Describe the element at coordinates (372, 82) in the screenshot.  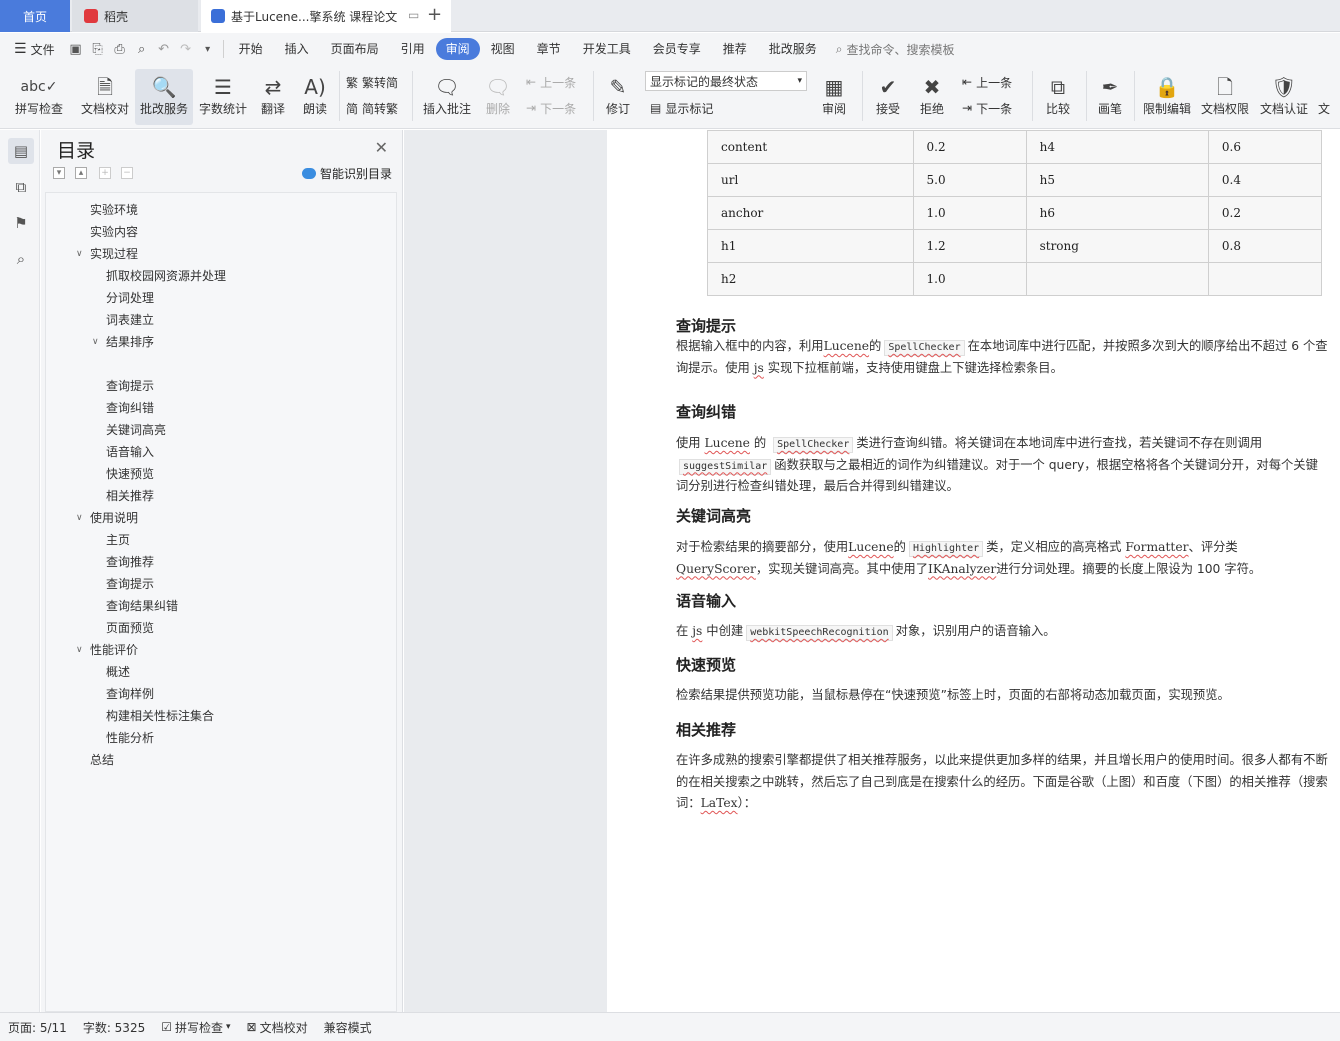
I see `trad-to-simp-button: 繁繁转简` at that location.